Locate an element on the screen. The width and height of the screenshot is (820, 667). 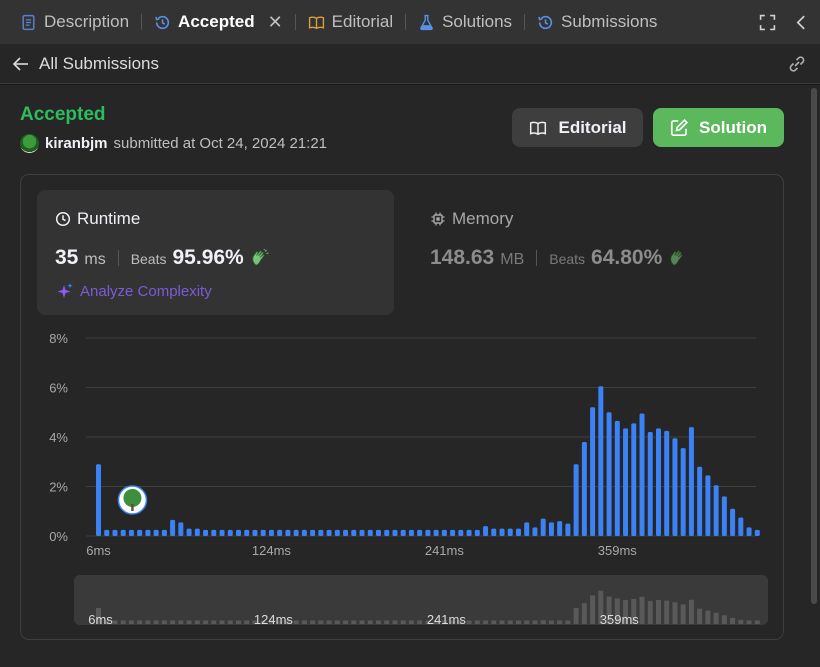
x-tick-label: 124ms is located at coordinates (272, 550).